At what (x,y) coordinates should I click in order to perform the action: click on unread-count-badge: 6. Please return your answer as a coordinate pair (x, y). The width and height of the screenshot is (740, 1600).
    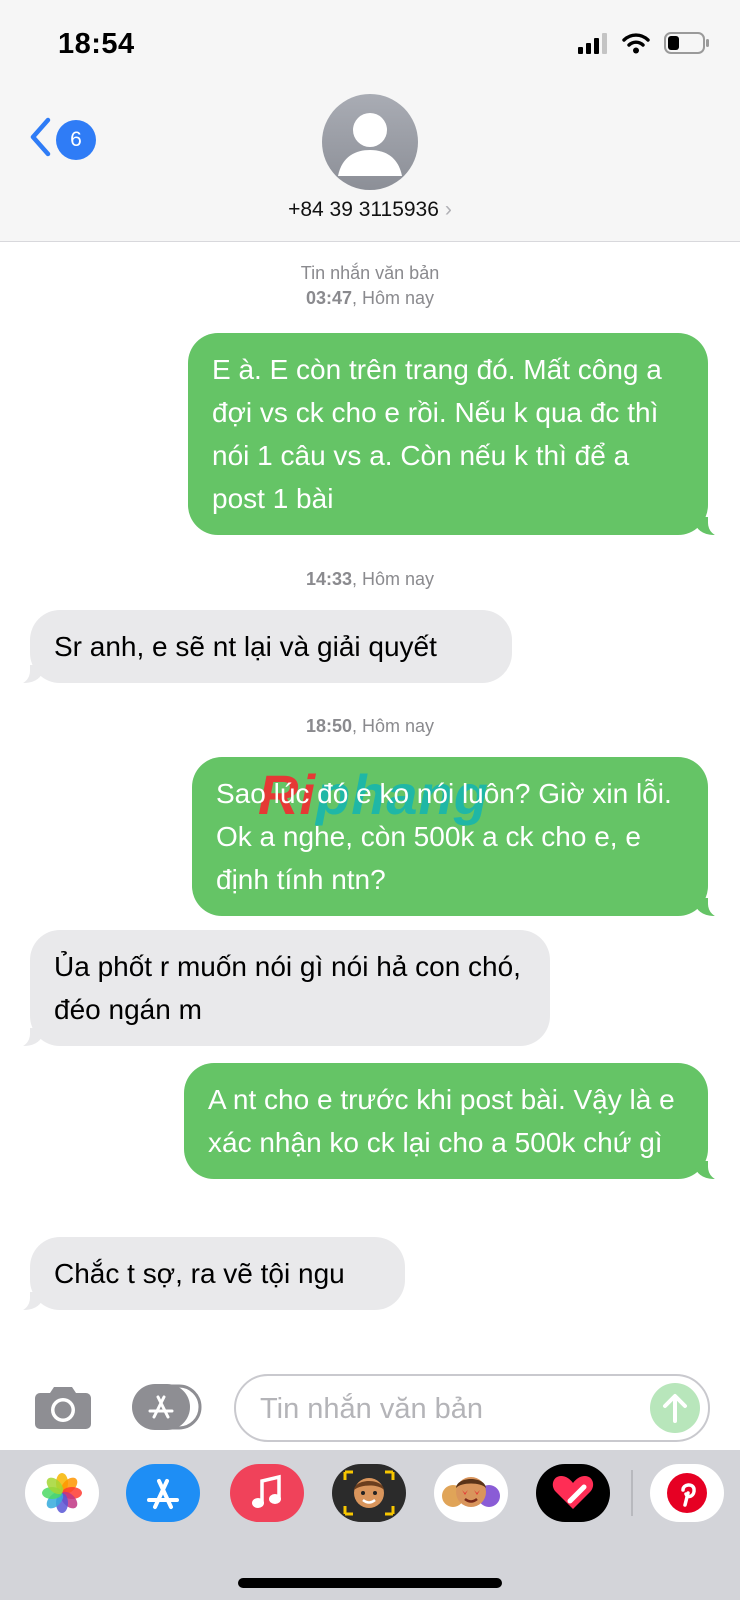
    Looking at the image, I should click on (76, 139).